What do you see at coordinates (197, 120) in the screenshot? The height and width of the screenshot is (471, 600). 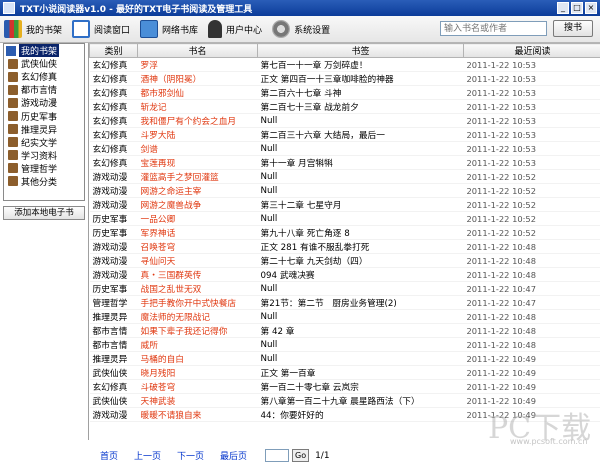 I see `cell-title: 我和僵尸有个约会之血月` at bounding box center [197, 120].